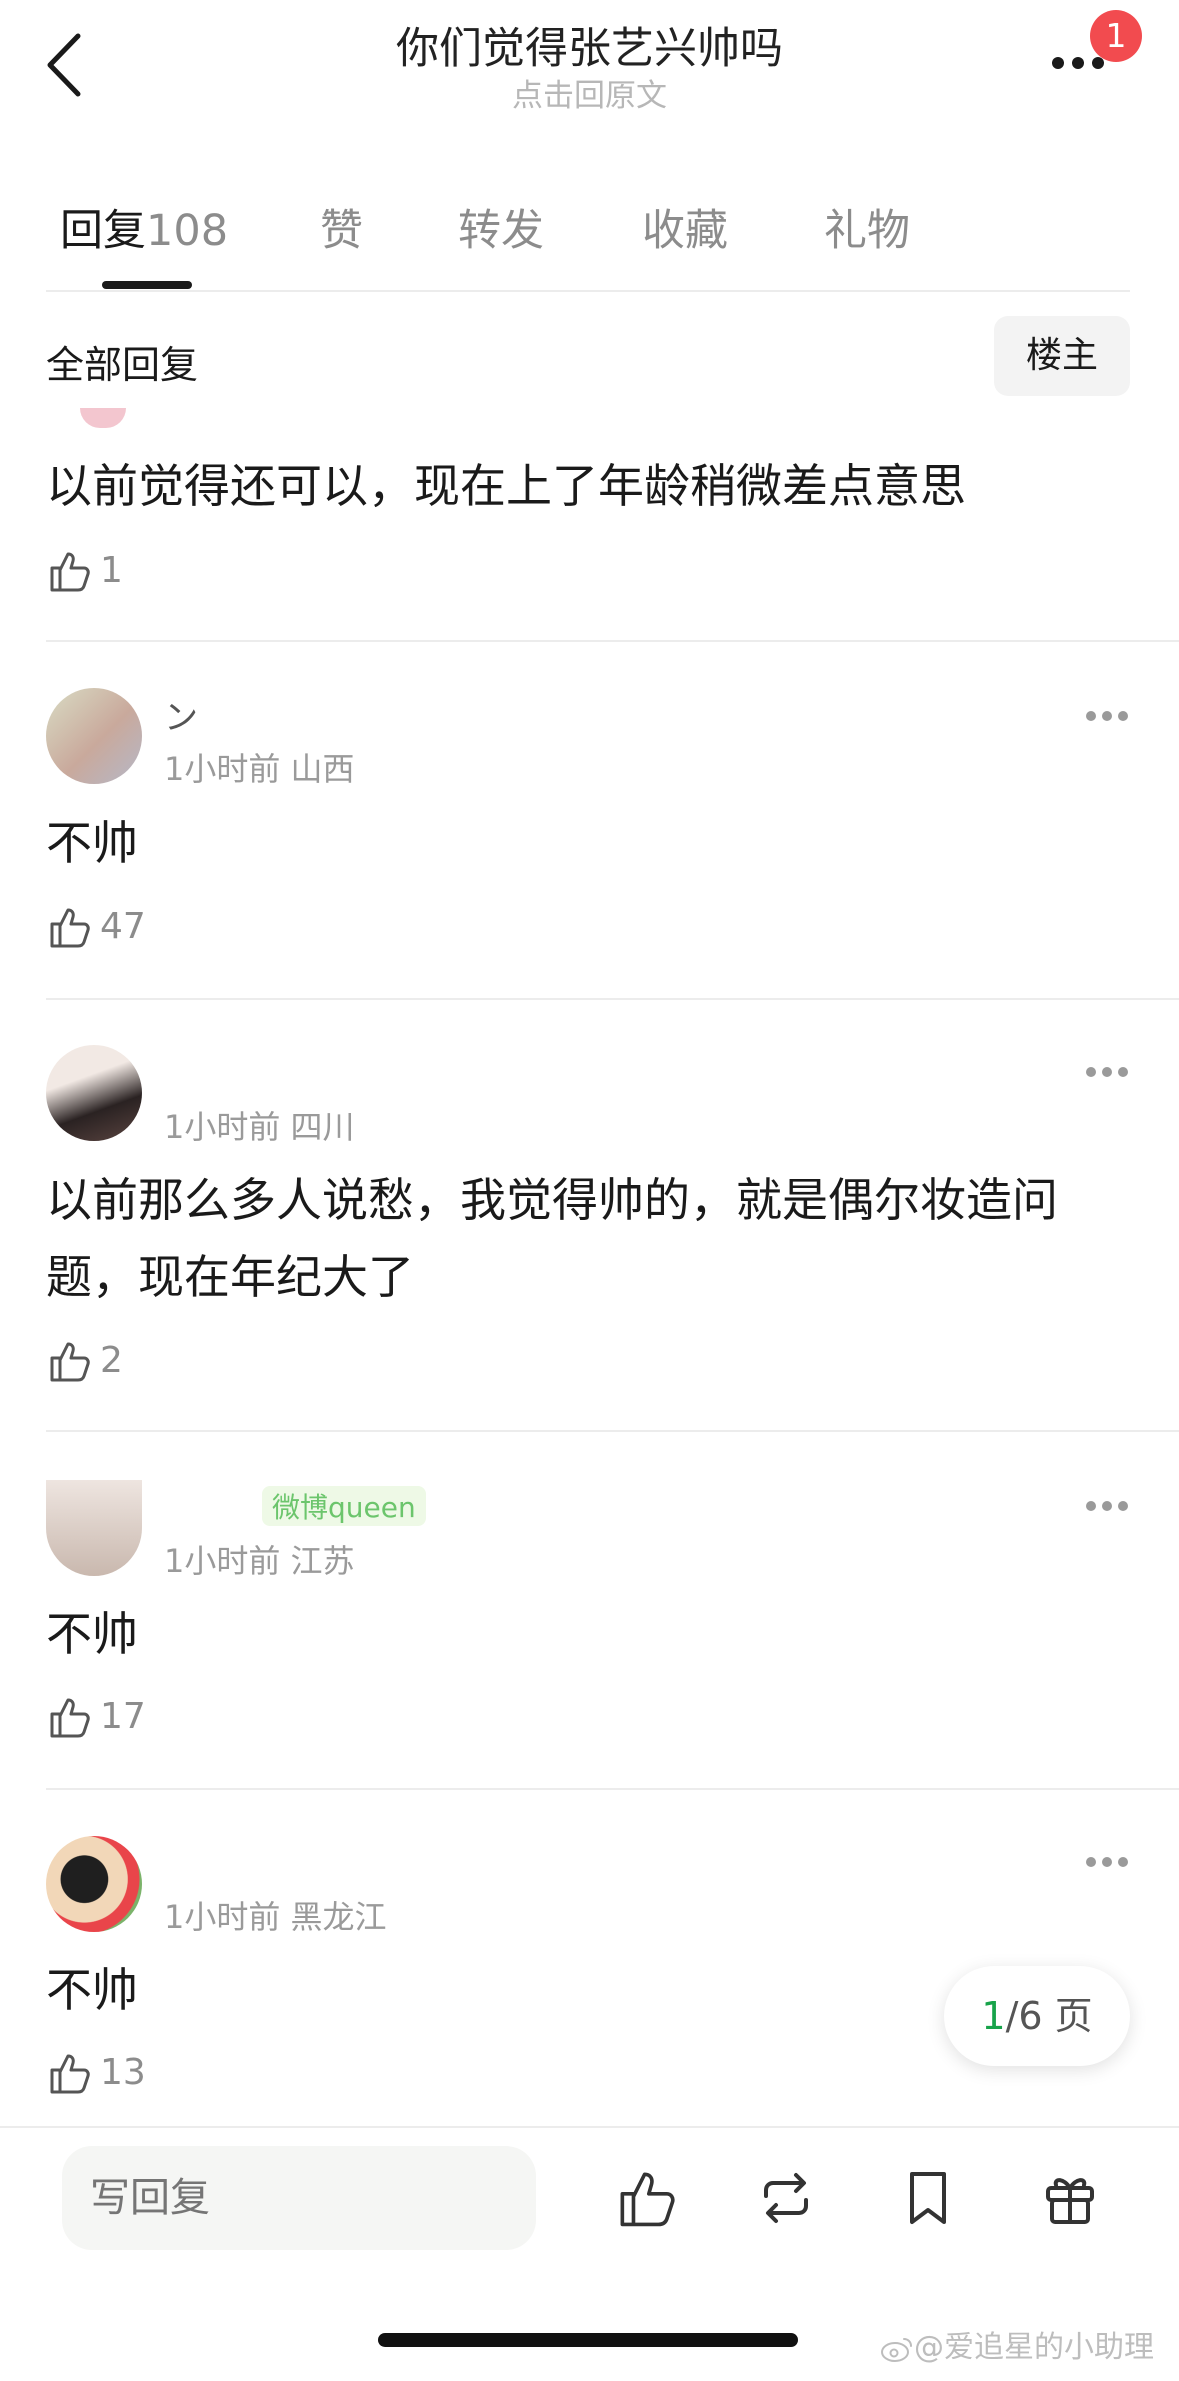 This screenshot has width=1179, height=2381. Describe the element at coordinates (187, 231) in the screenshot. I see `tab-replies-count: 108` at that location.